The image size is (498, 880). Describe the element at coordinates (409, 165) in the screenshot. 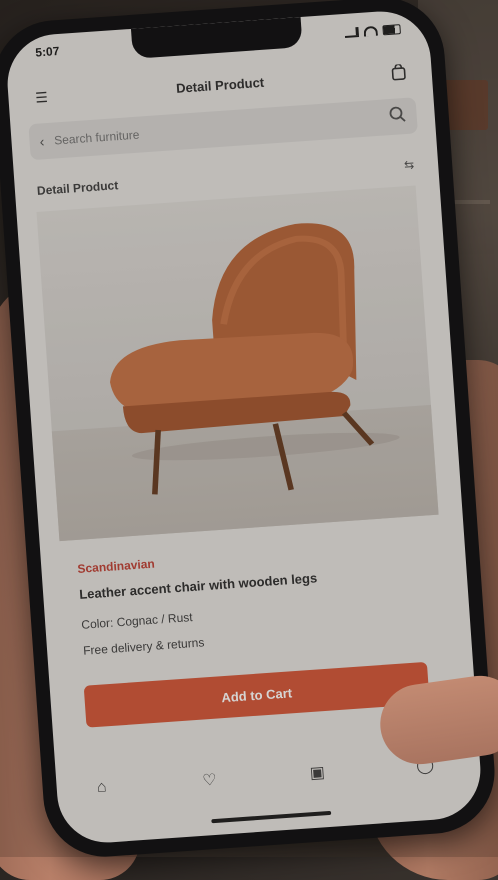

I see `filter-icon: ⇆` at that location.